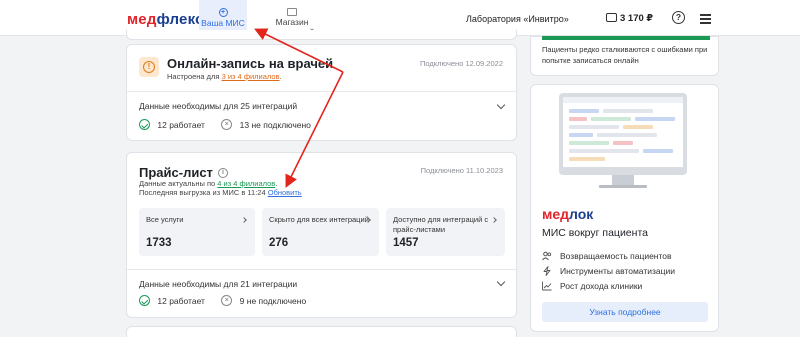 The height and width of the screenshot is (337, 800). Describe the element at coordinates (299, 50) in the screenshot. I see `annotation-arrow-to-tab` at that location.